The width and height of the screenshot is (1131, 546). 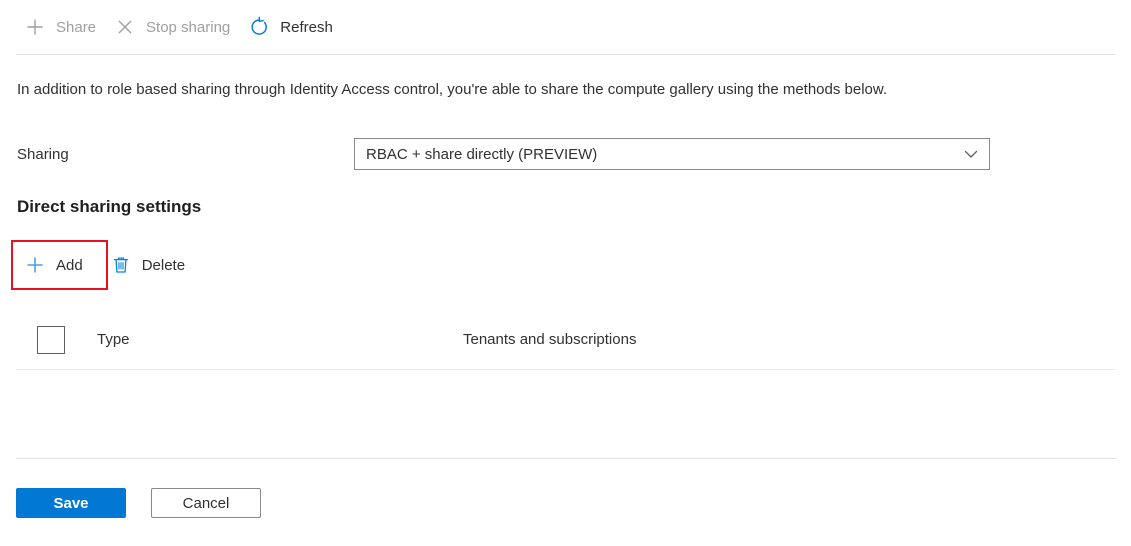 I want to click on add-button-label: Add, so click(x=69, y=265).